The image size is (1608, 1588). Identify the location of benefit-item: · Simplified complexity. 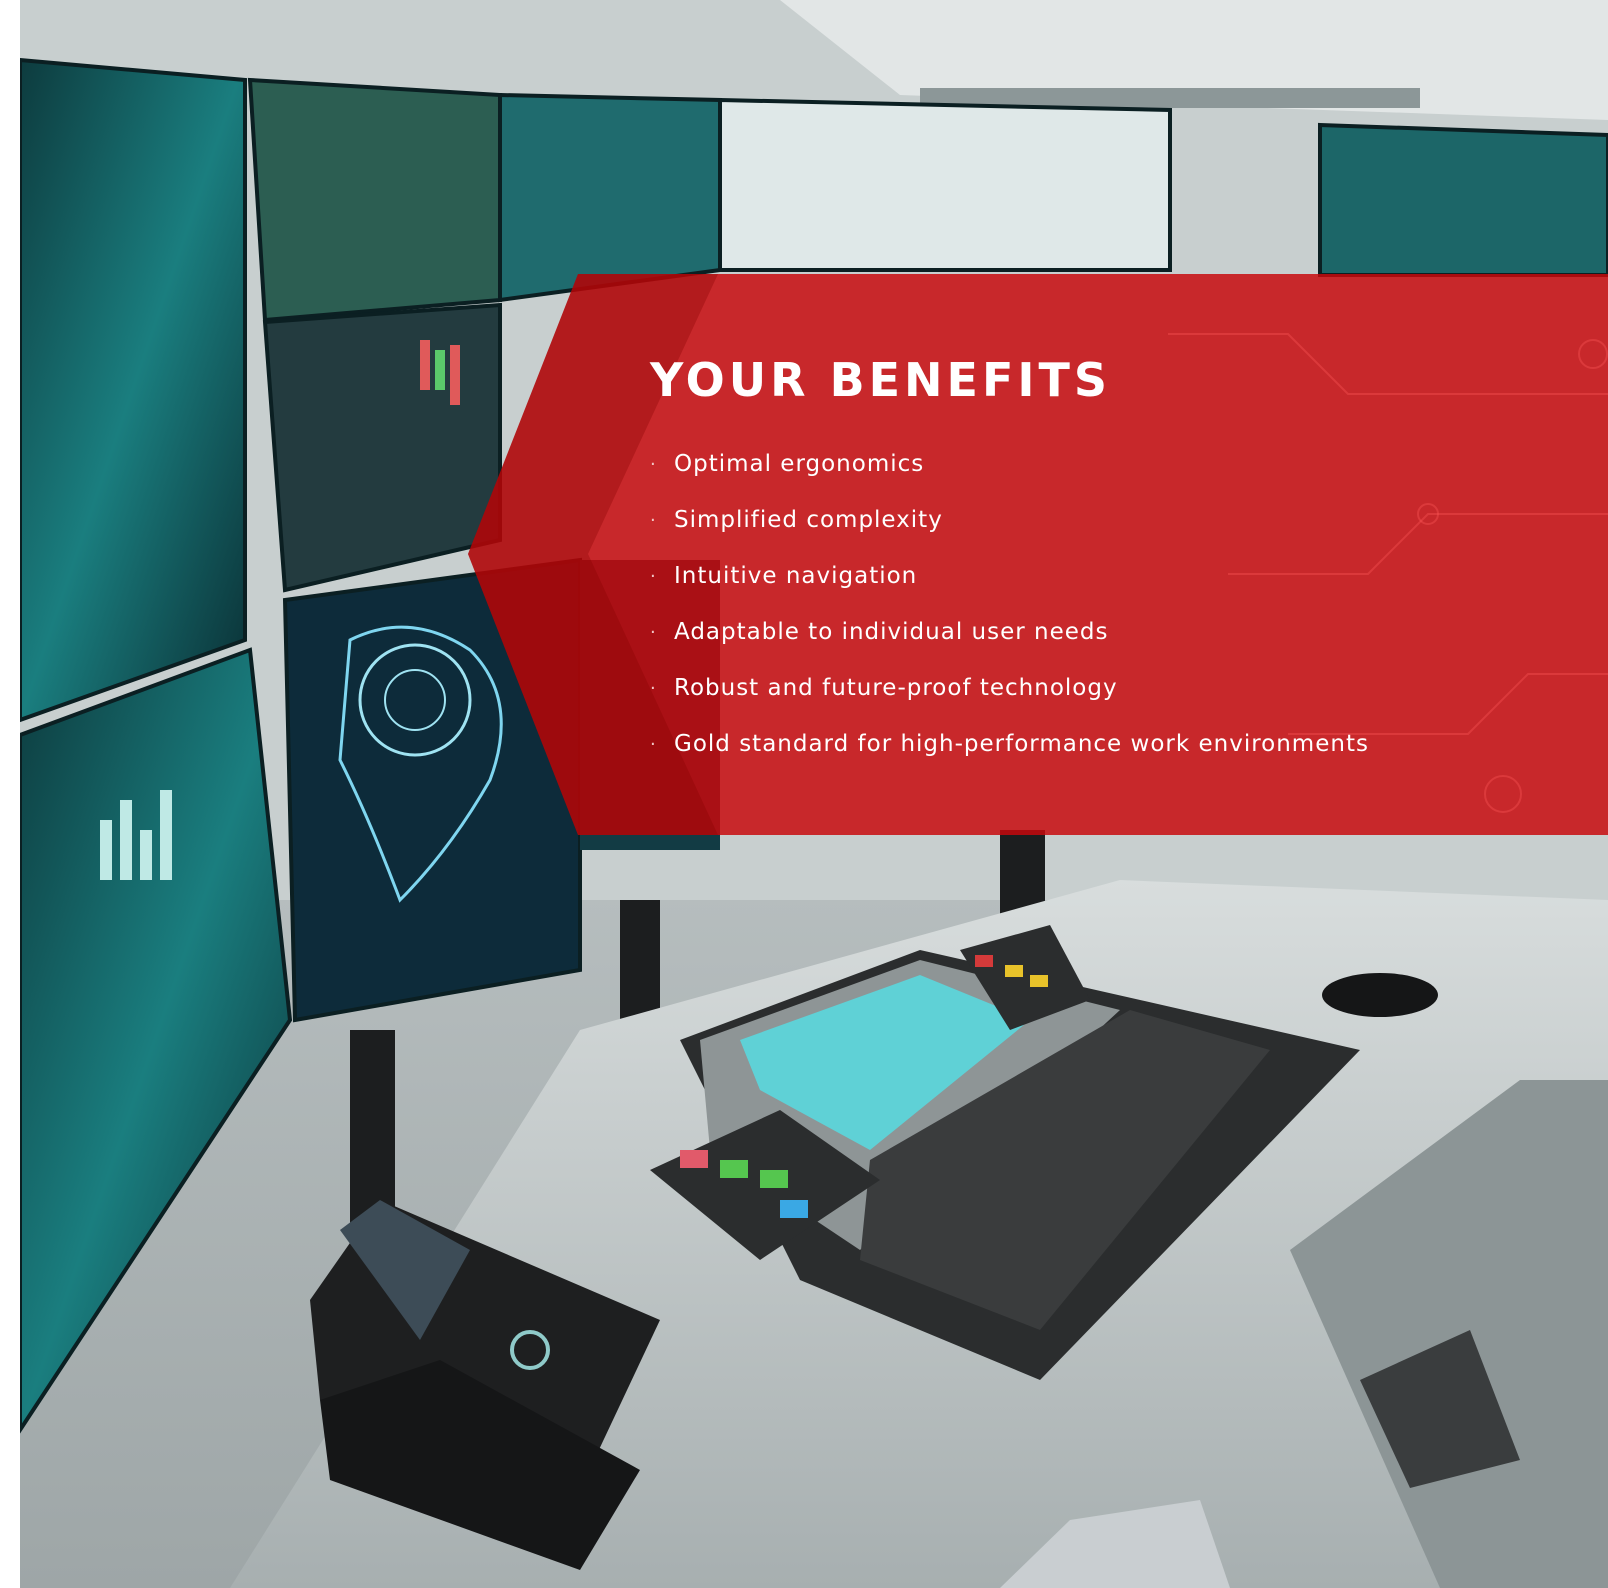
(1009, 520).